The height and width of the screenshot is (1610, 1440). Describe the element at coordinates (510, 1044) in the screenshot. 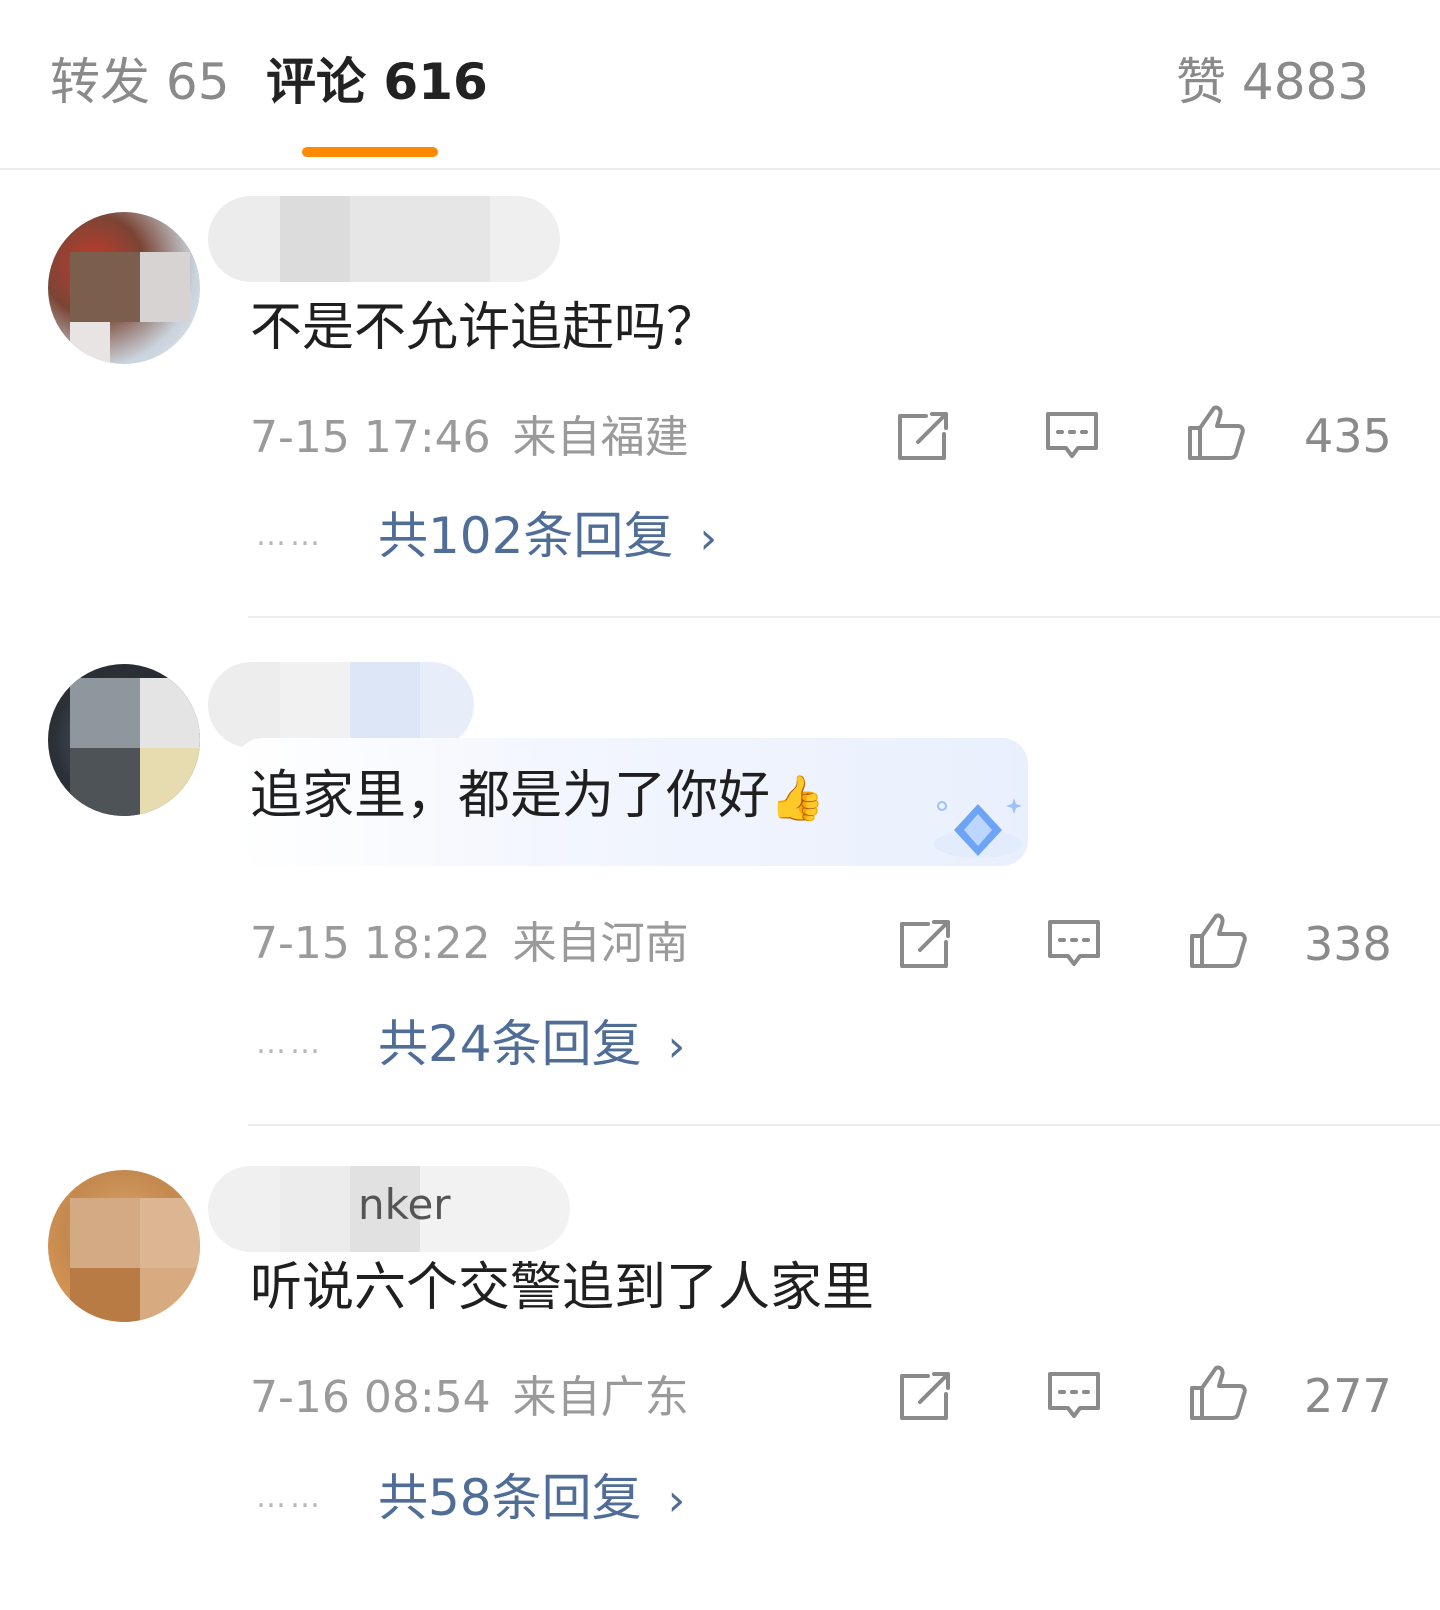

I see `replies-count-label: 共24条回复` at that location.